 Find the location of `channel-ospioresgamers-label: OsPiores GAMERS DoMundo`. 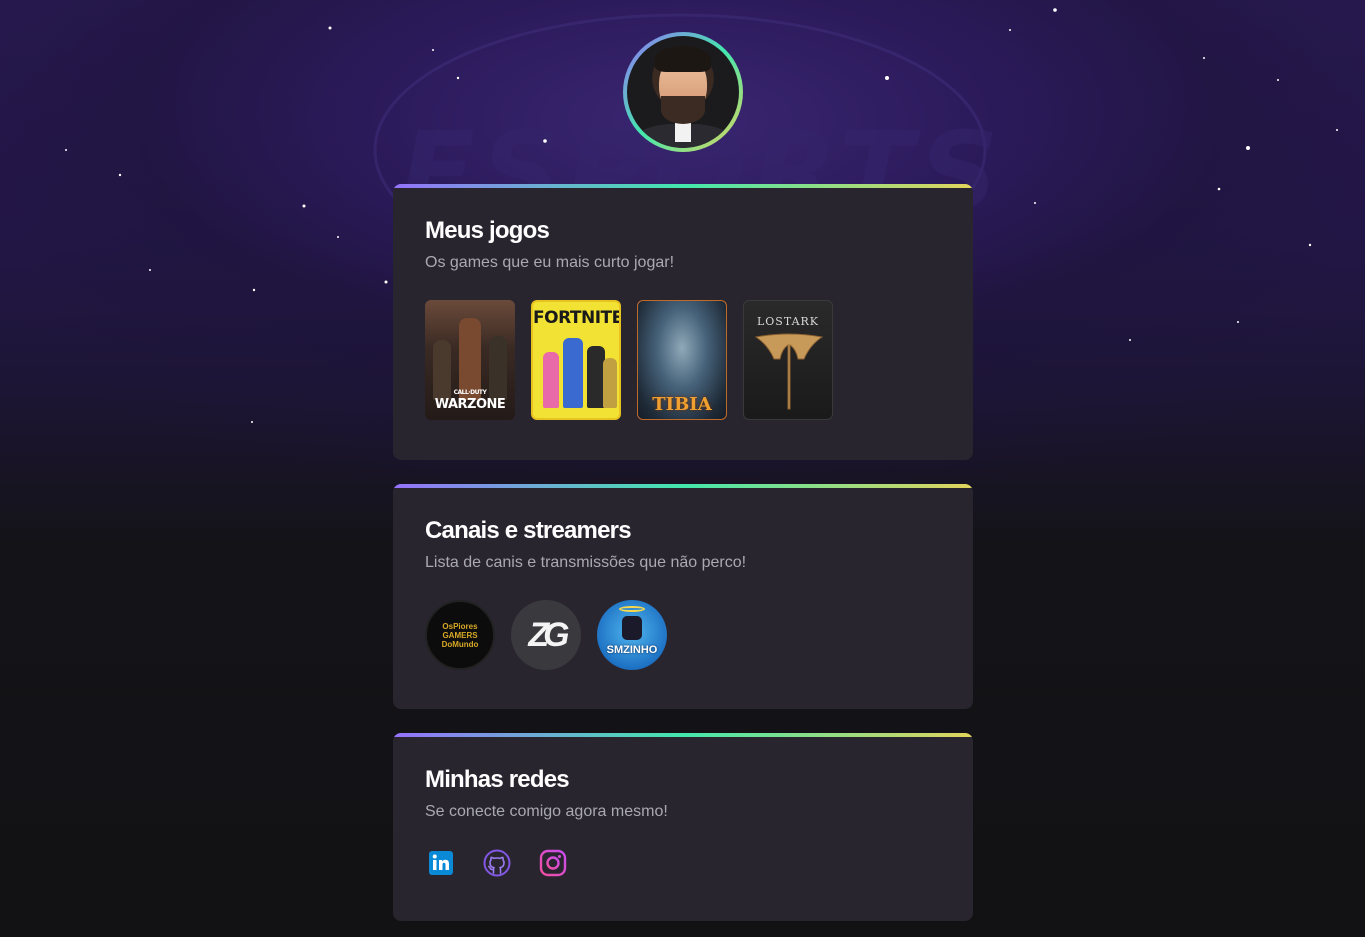

channel-ospioresgamers-label: OsPiores GAMERS DoMundo is located at coordinates (460, 635).